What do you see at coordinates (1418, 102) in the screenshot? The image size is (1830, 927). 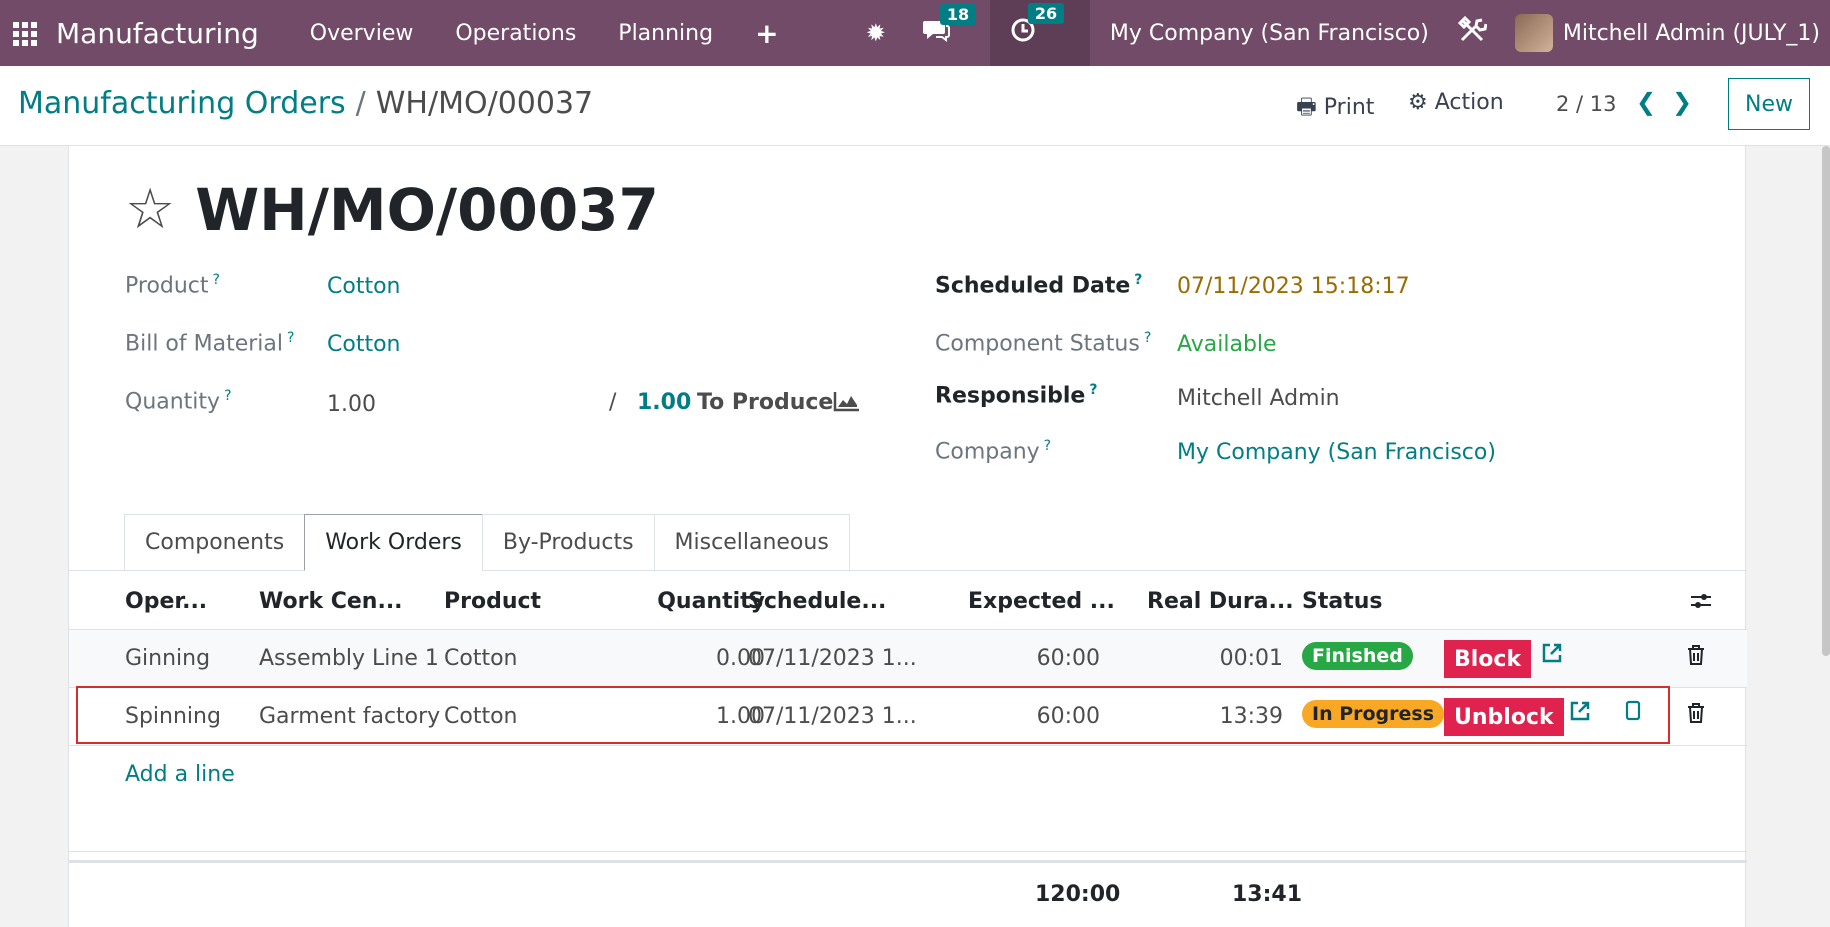 I see `gear-icon: ⚙` at bounding box center [1418, 102].